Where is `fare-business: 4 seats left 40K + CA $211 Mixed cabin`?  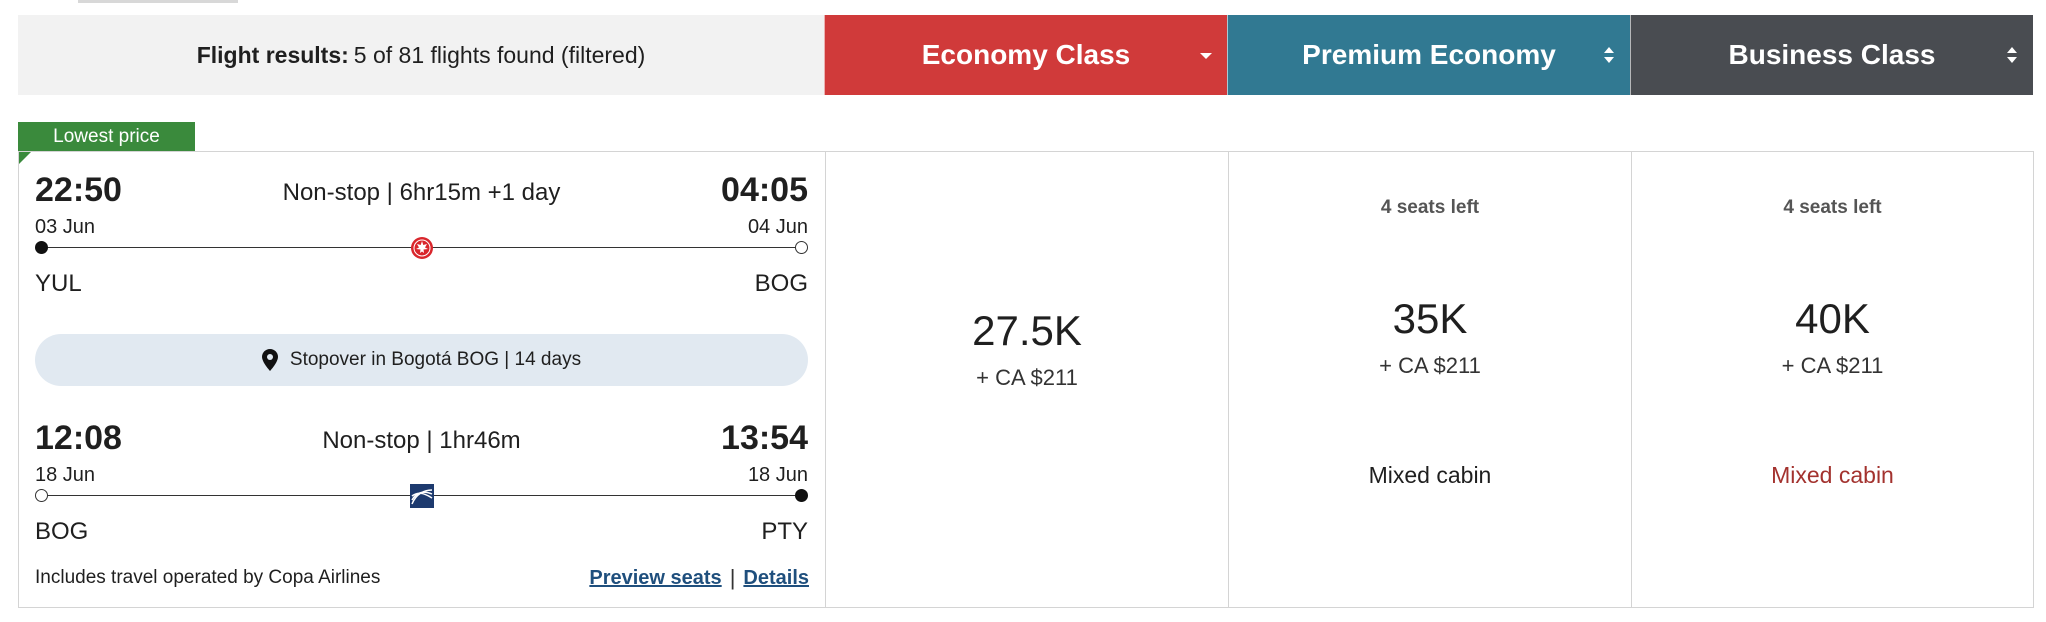
fare-business: 4 seats left 40K + CA $211 Mixed cabin is located at coordinates (1832, 379).